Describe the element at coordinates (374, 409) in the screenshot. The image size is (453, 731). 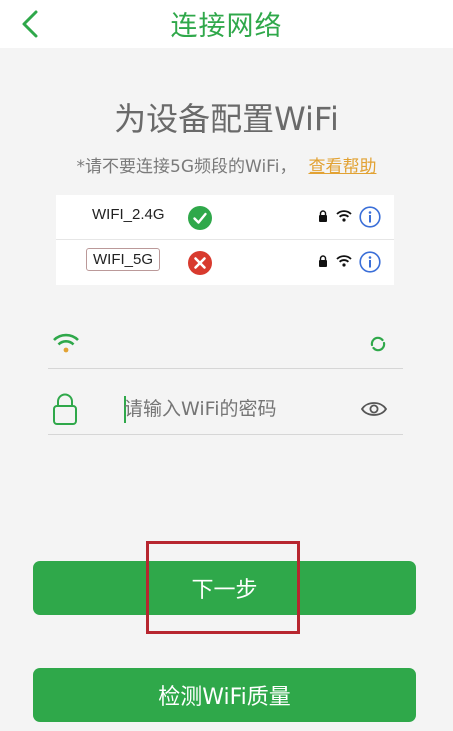
I see `eye-icon` at that location.